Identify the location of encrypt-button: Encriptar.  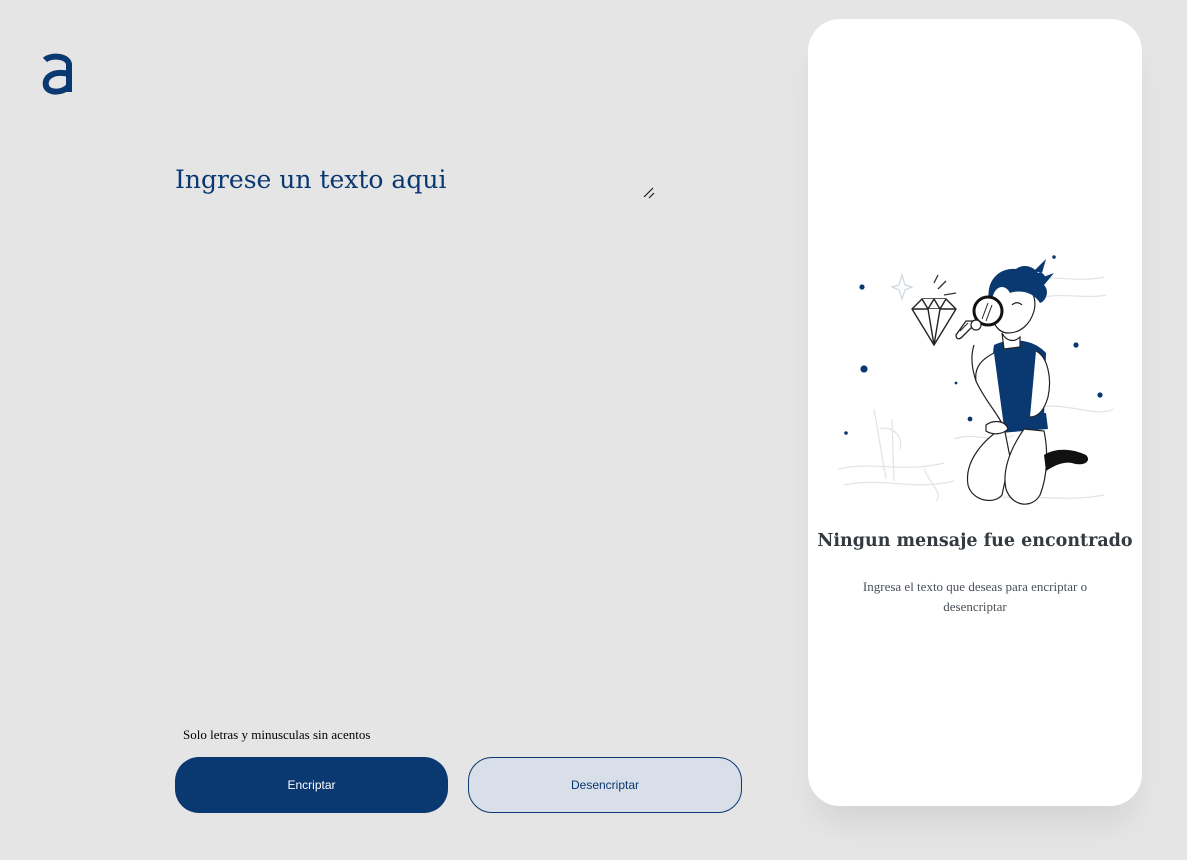
(311, 785).